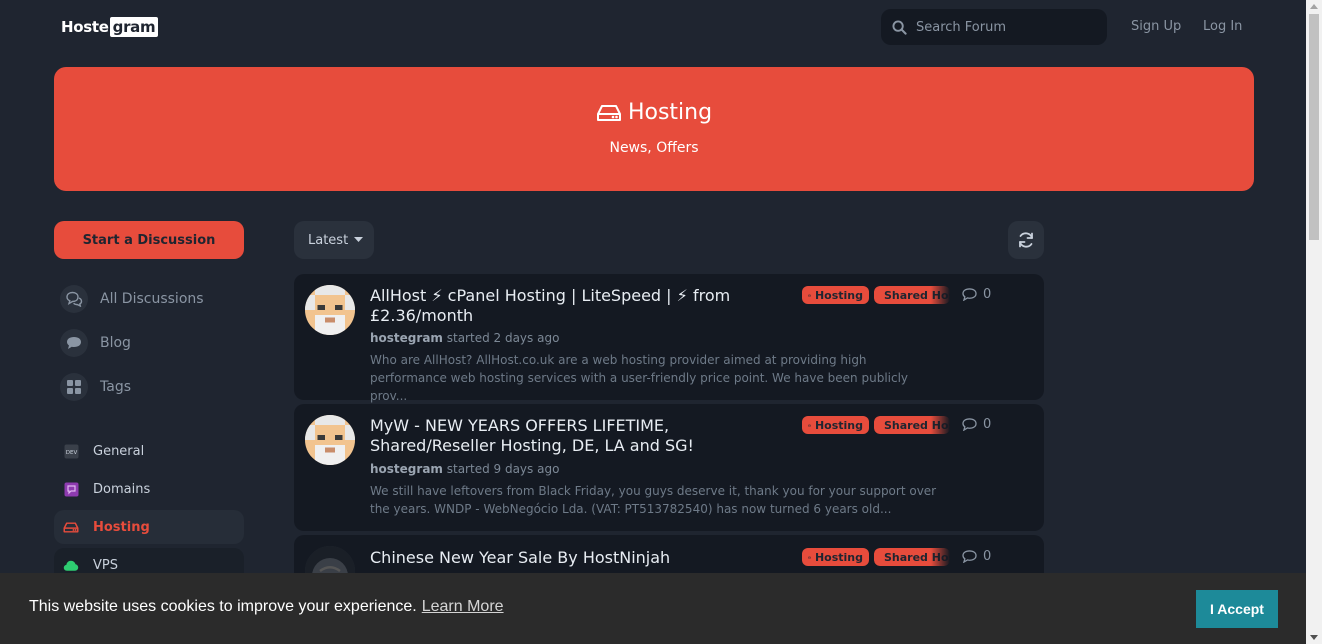 This screenshot has height=644, width=1322. I want to click on cloud-icon, so click(71, 565).